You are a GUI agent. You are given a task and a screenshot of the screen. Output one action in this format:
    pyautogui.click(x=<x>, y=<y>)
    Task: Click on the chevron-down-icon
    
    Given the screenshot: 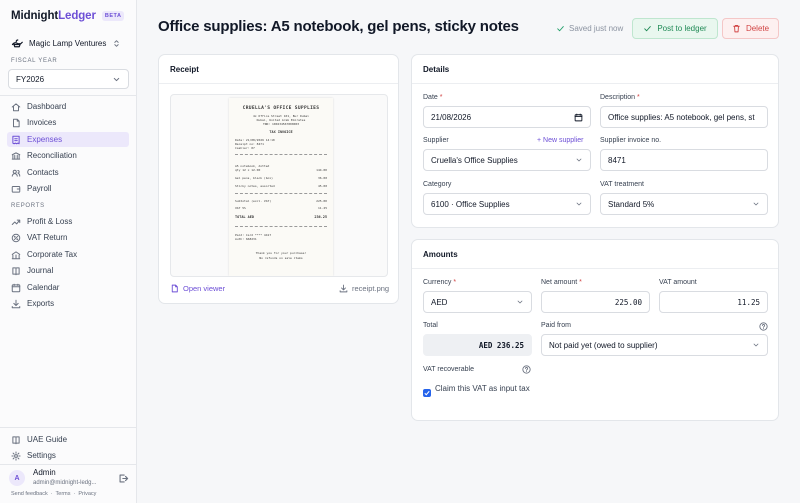 What is the action you would take?
    pyautogui.click(x=579, y=204)
    